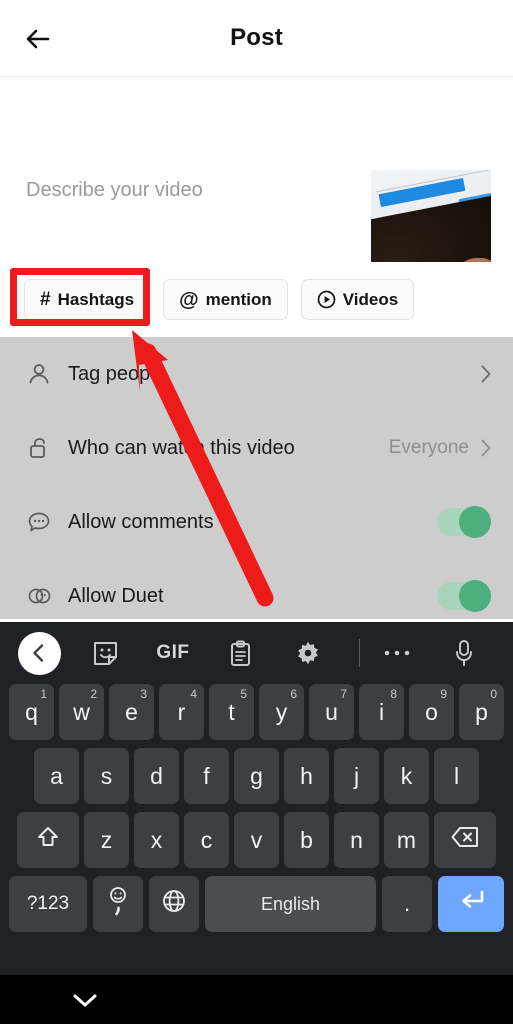  What do you see at coordinates (174, 904) in the screenshot?
I see `language-key` at bounding box center [174, 904].